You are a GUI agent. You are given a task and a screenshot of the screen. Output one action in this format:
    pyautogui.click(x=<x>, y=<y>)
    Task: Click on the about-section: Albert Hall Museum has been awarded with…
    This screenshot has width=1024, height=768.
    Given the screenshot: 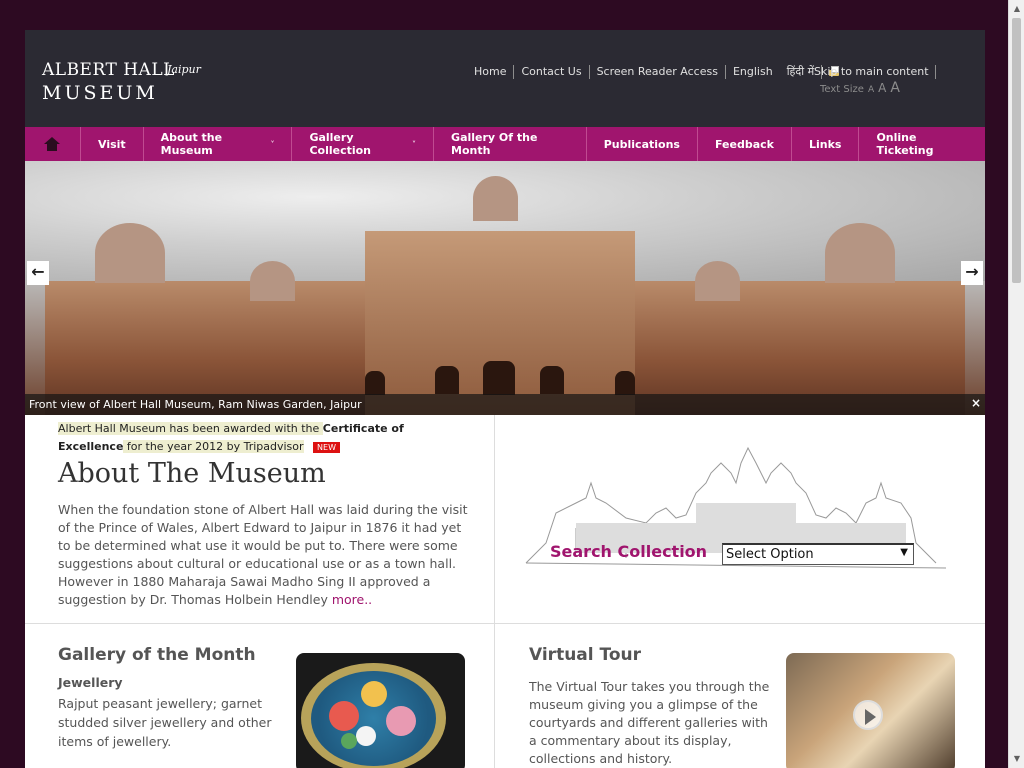 What is the action you would take?
    pyautogui.click(x=260, y=519)
    